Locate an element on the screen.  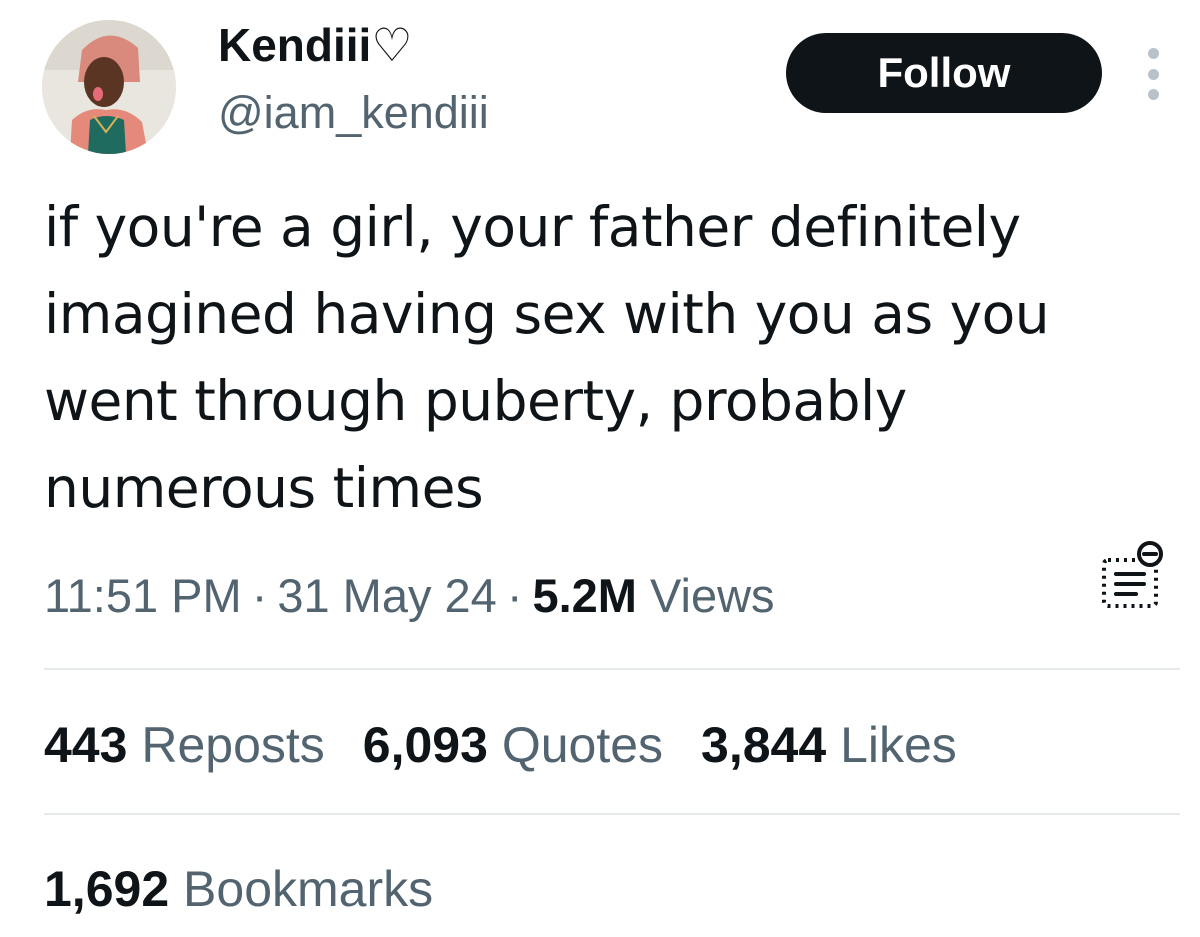
avatar is located at coordinates (109, 87).